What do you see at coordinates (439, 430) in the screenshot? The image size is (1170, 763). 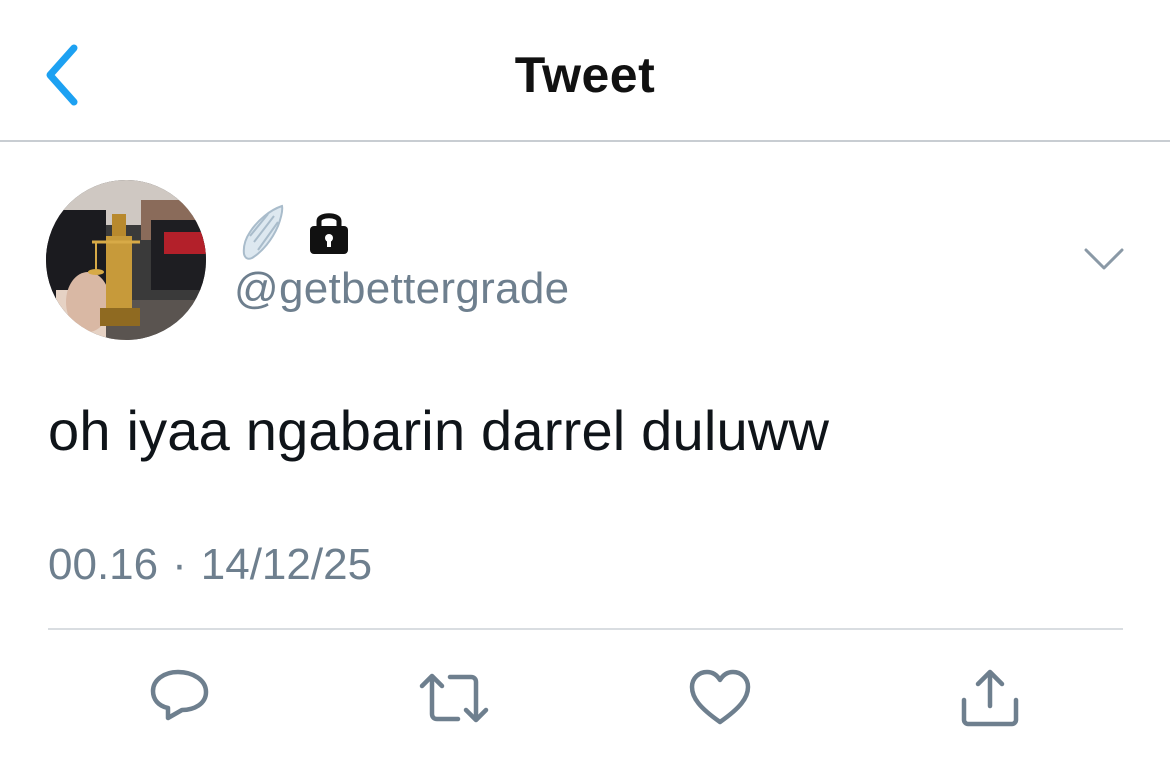 I see `tweet-text: oh iyaa ngabarin darrel duluww` at bounding box center [439, 430].